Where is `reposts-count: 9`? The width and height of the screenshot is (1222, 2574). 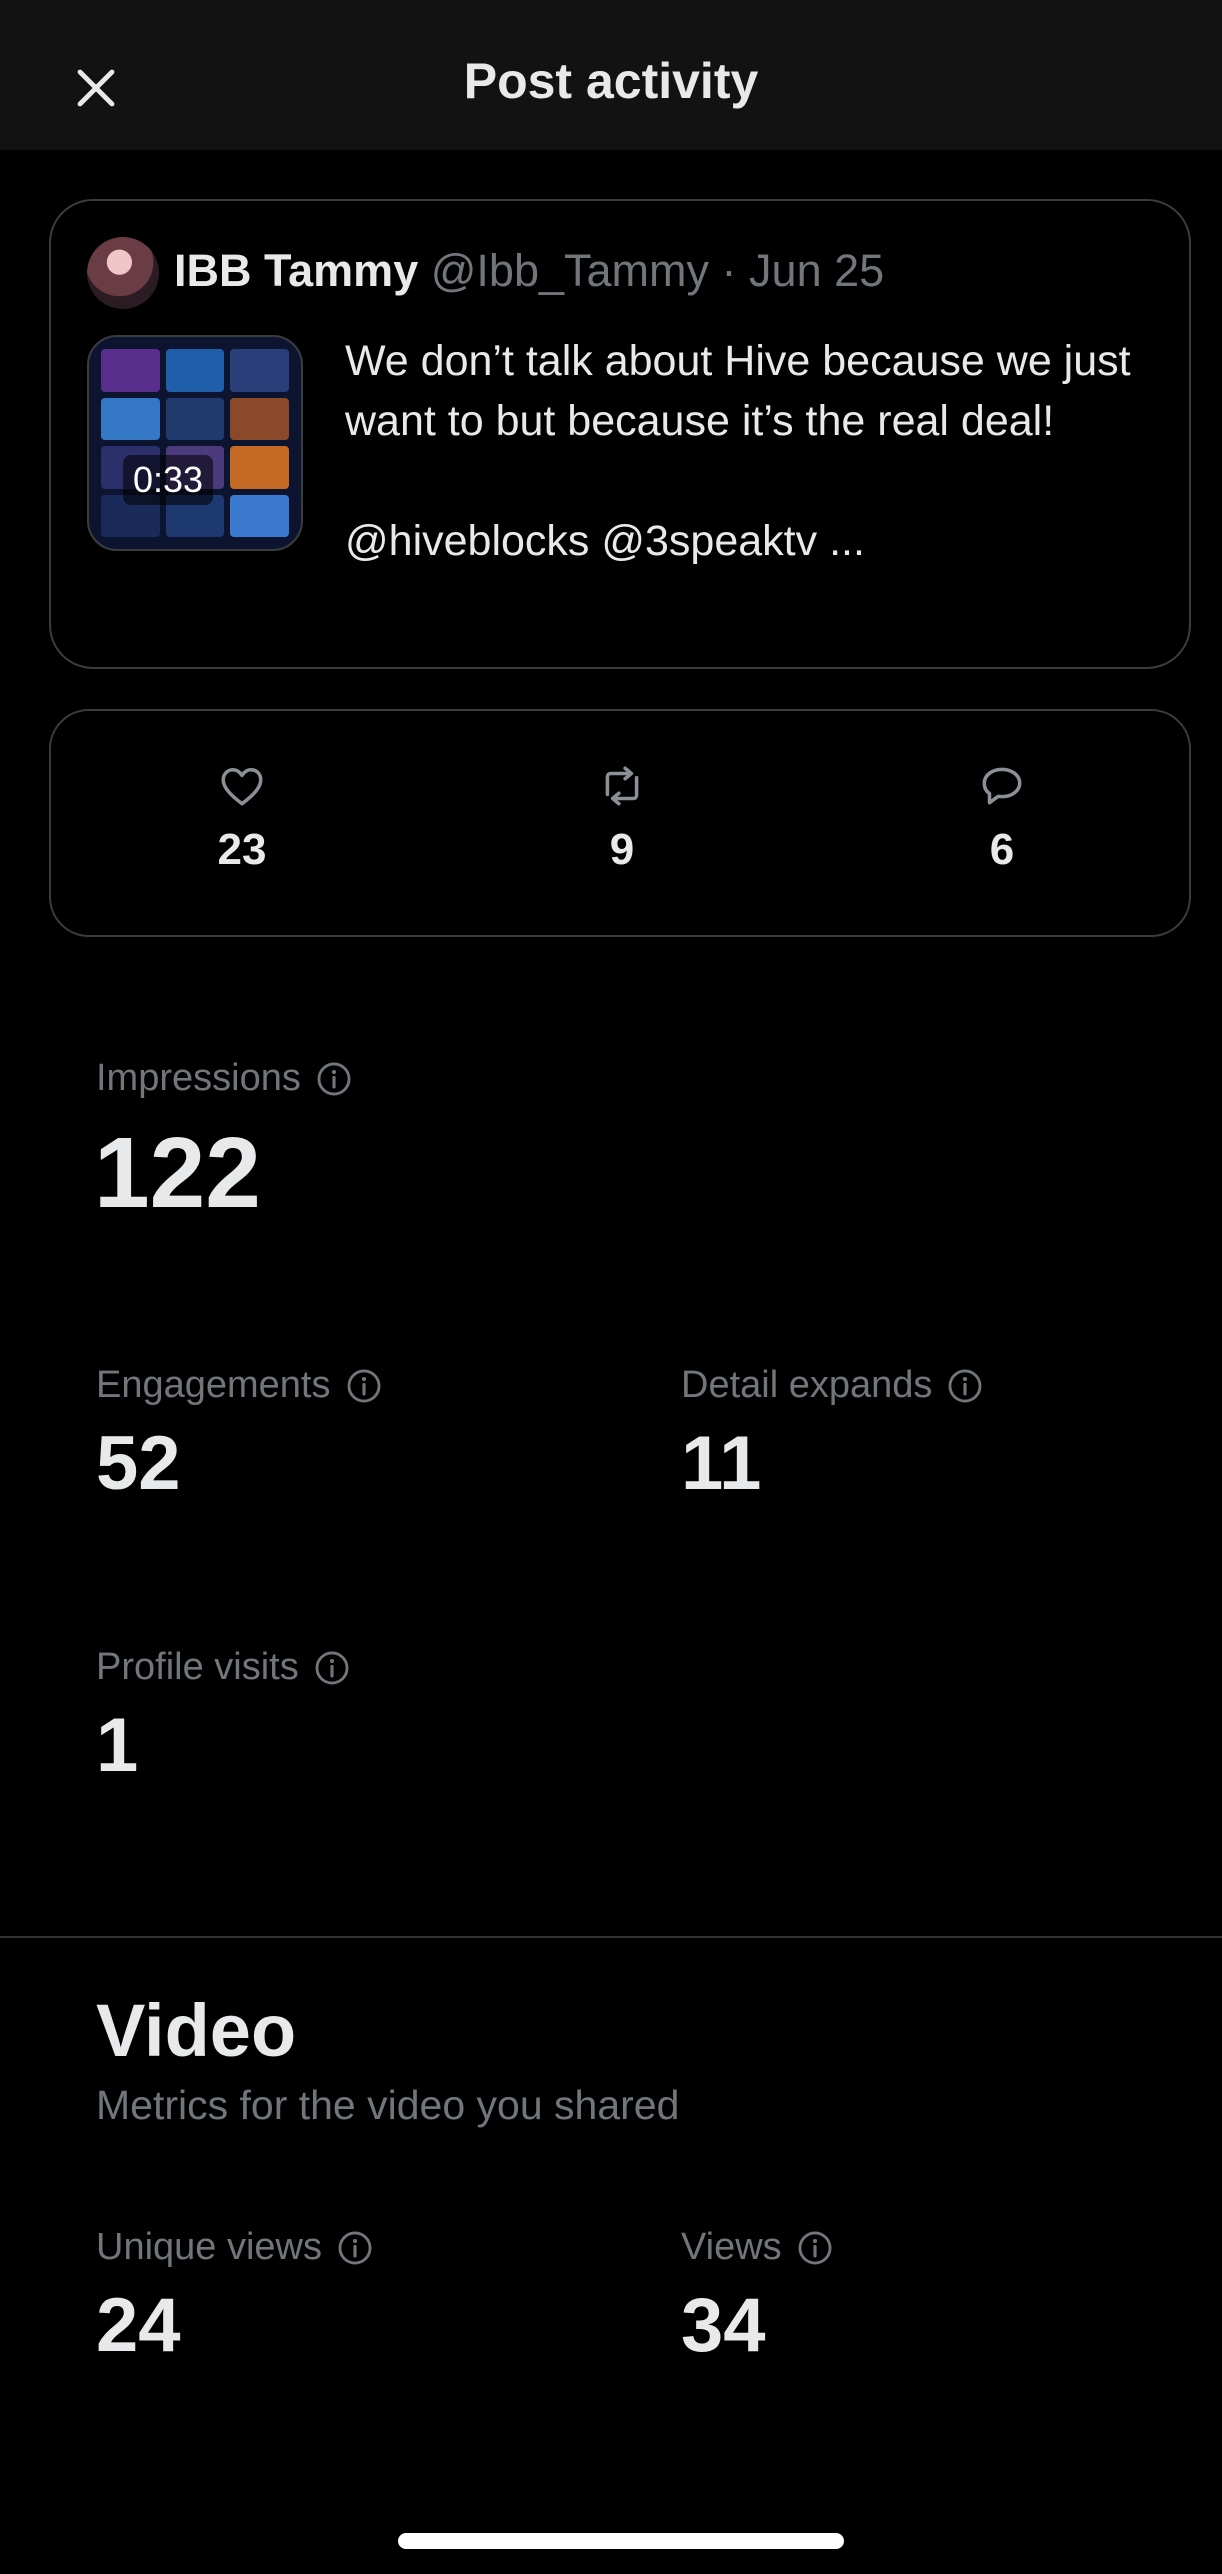
reposts-count: 9 is located at coordinates (622, 849).